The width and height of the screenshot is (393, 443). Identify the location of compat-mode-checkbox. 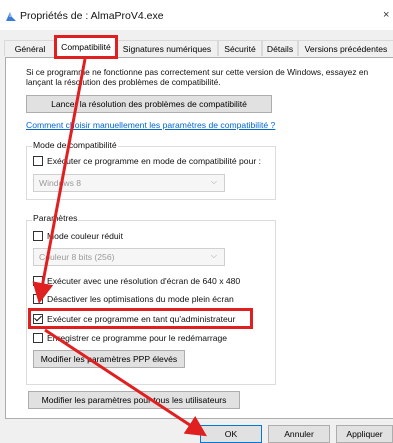
(38, 161).